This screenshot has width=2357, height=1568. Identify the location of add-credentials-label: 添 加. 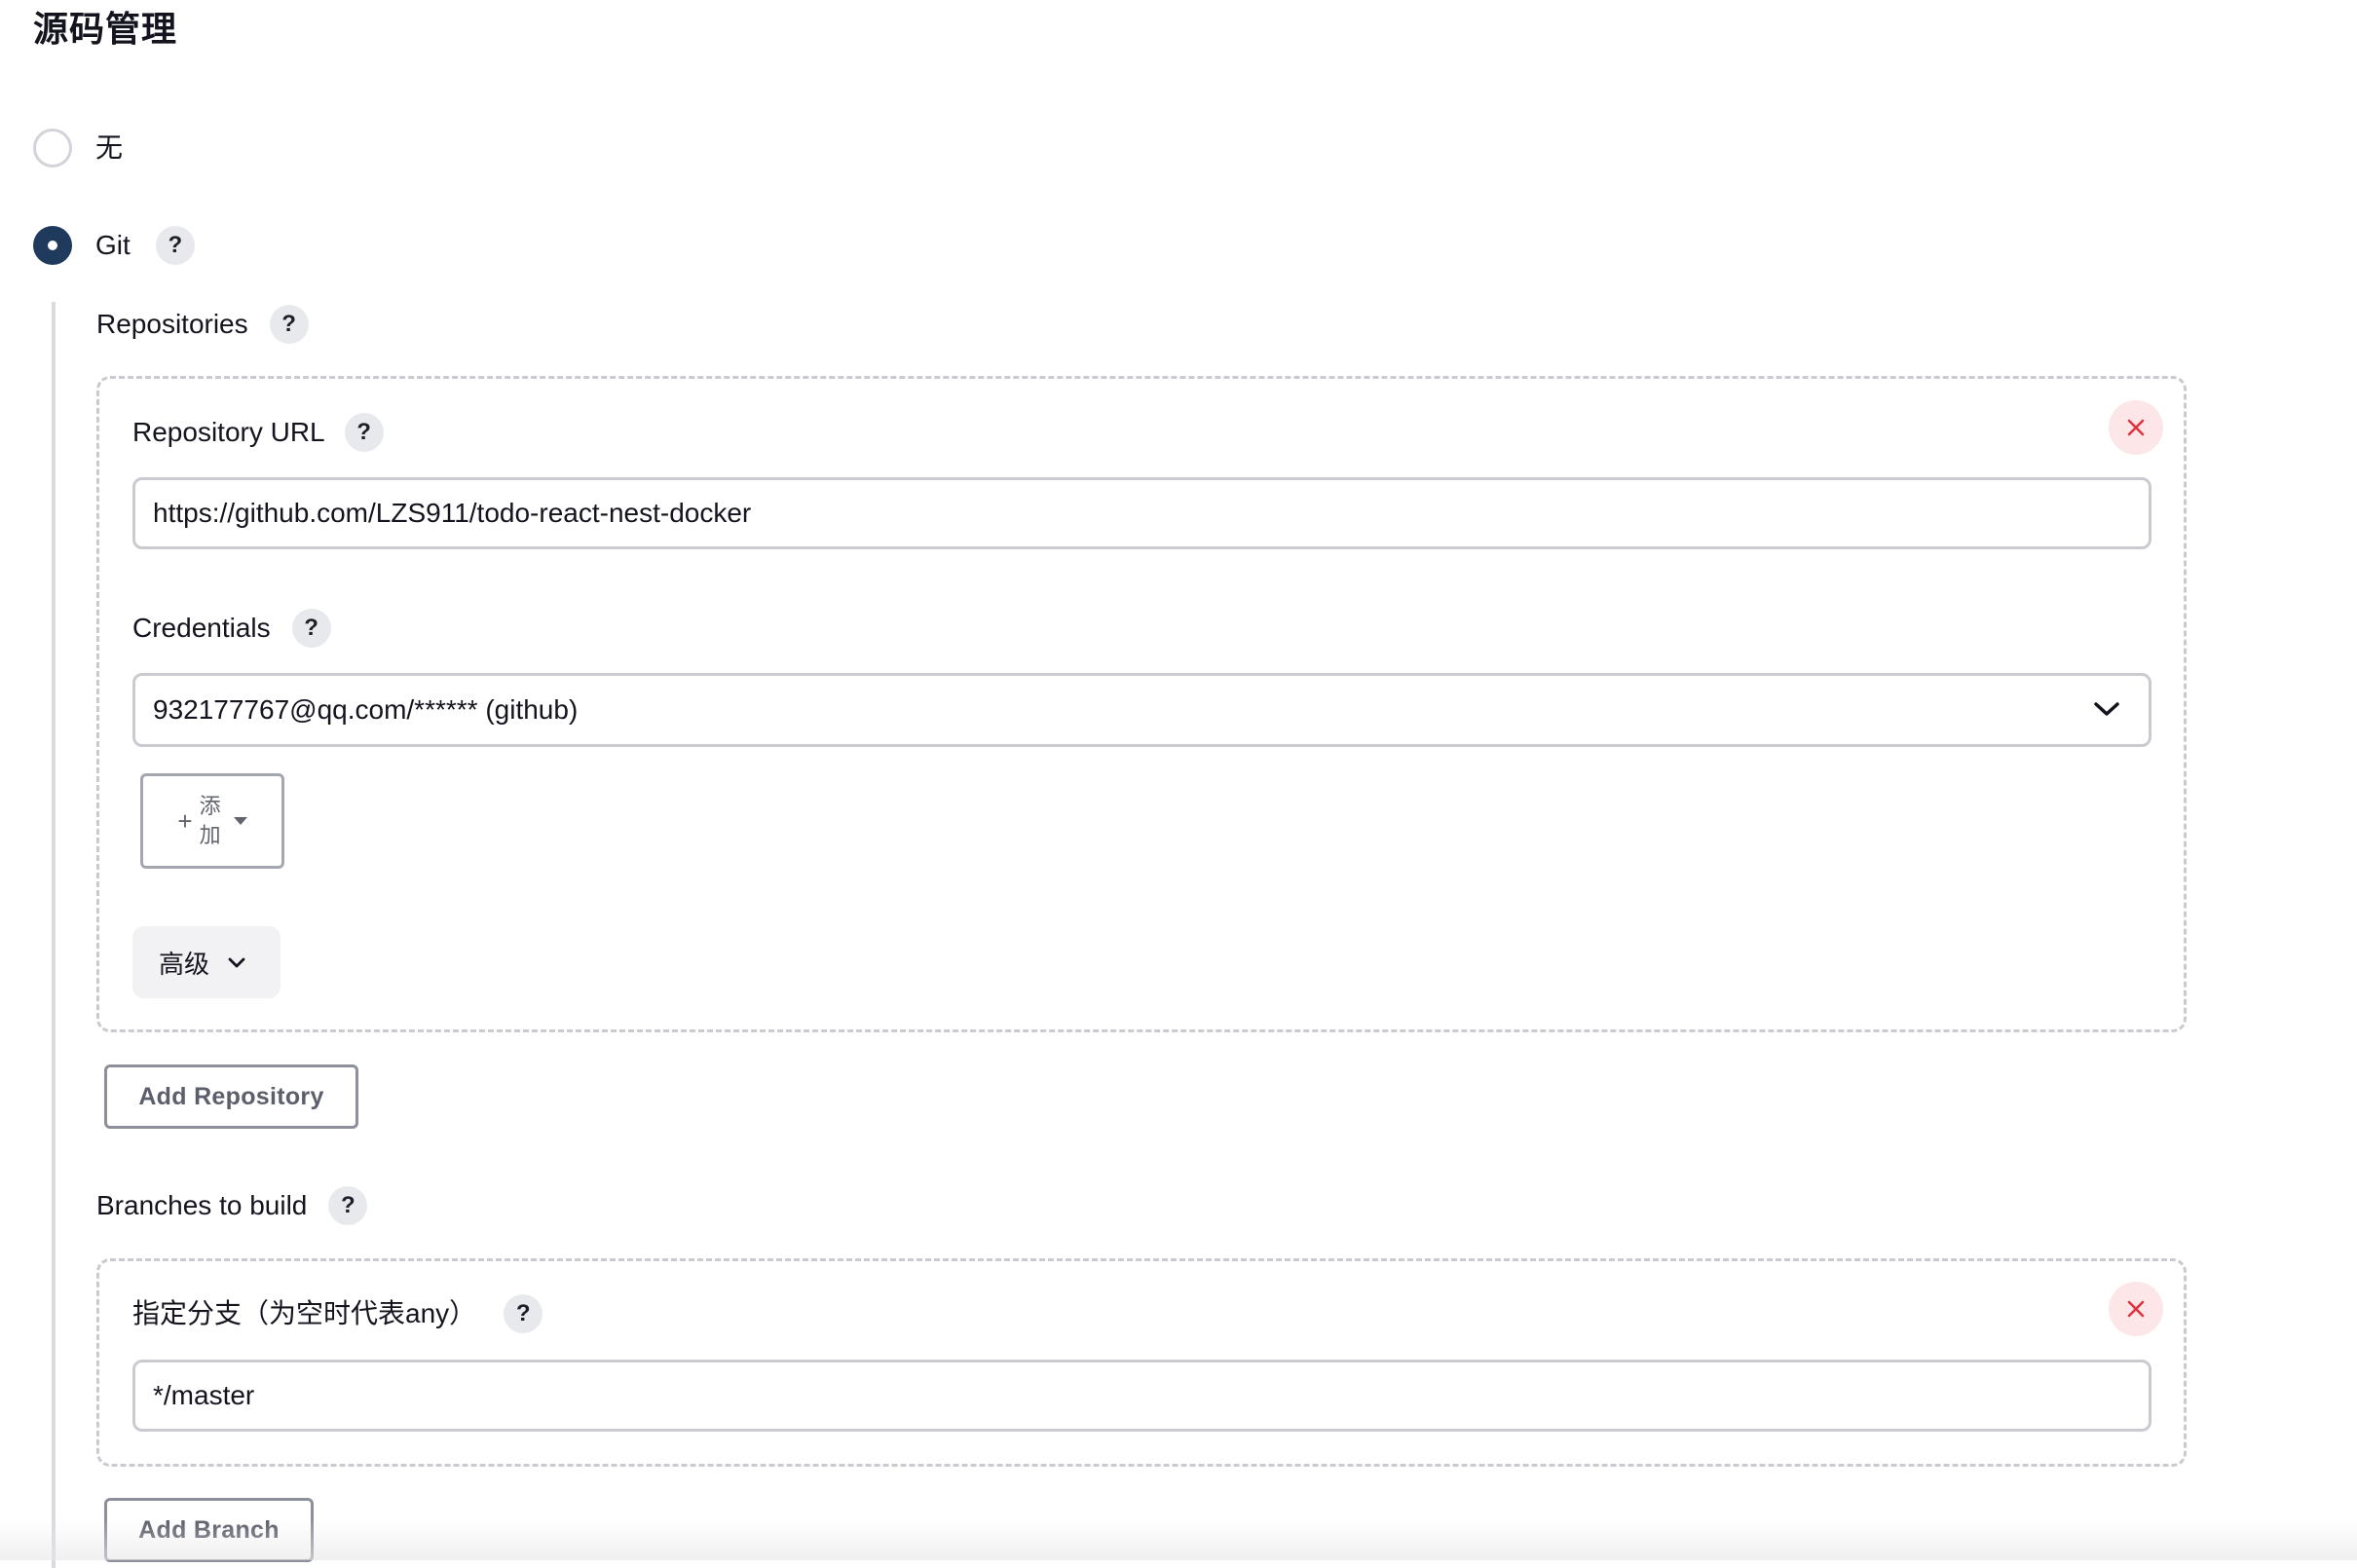
(210, 821).